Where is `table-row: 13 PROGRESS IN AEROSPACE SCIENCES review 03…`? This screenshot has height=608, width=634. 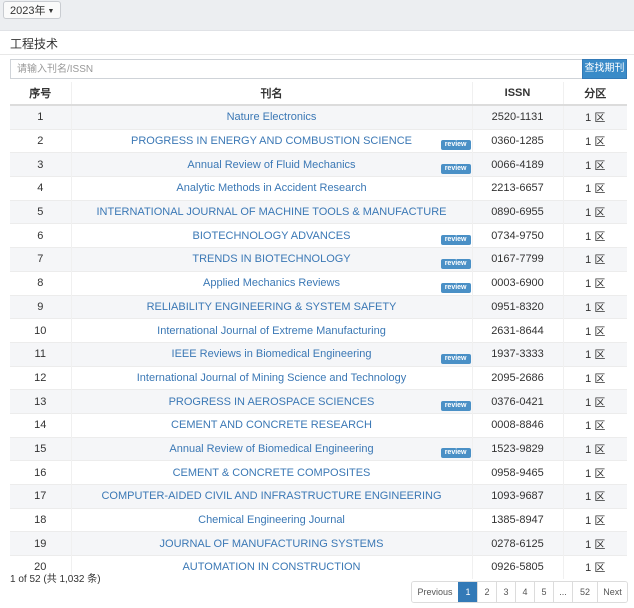
table-row: 13 PROGRESS IN AEROSPACE SCIENCES review 03… is located at coordinates (318, 401).